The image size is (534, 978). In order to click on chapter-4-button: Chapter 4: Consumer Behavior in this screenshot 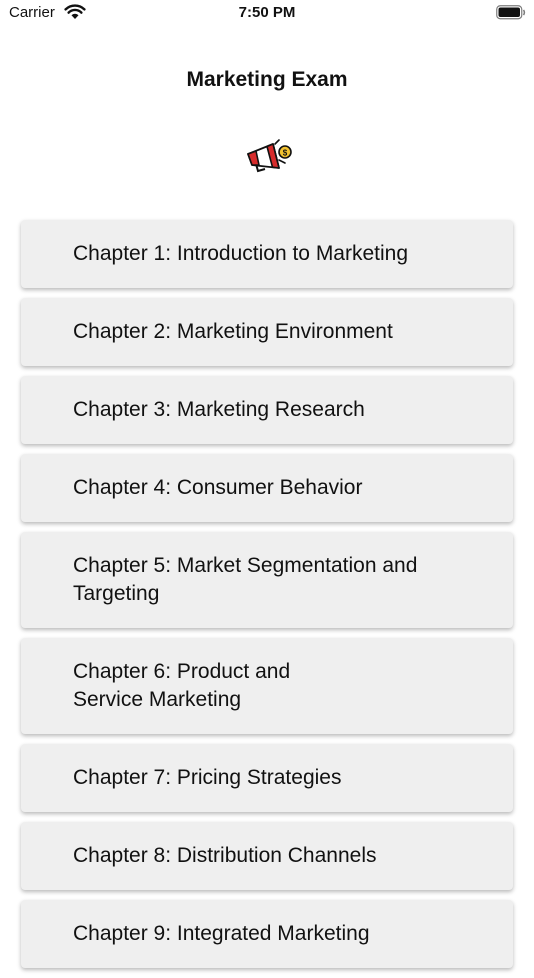, I will do `click(267, 488)`.